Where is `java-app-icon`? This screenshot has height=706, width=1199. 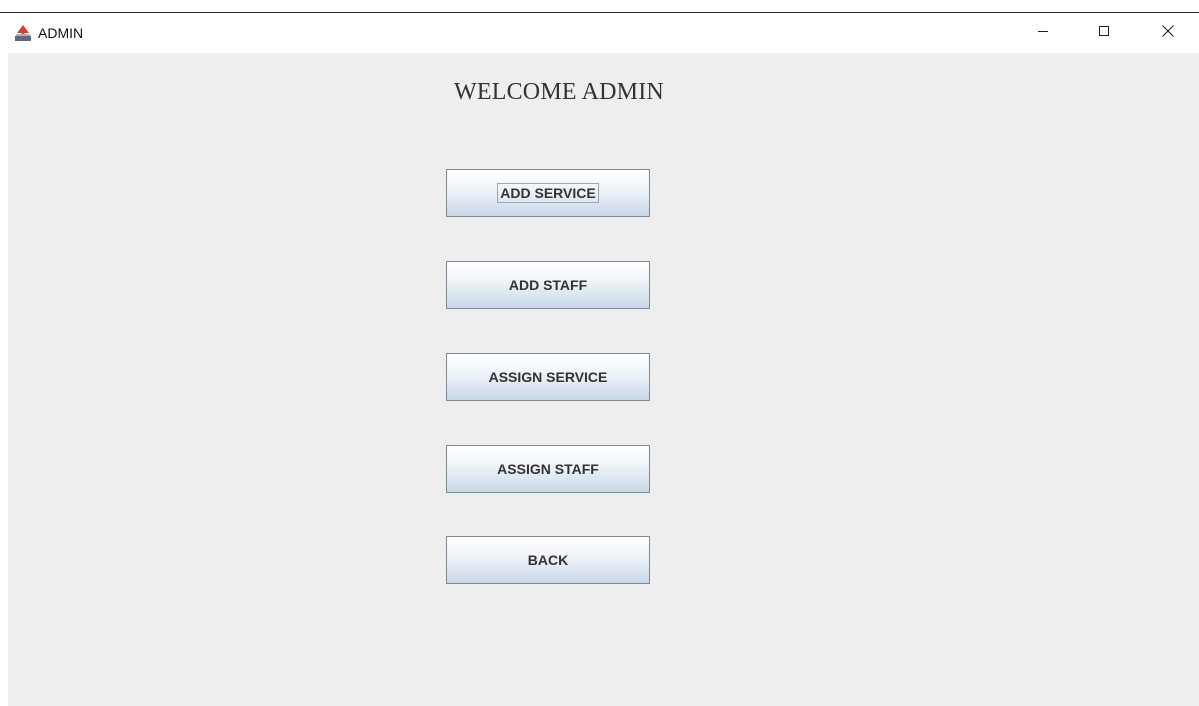
java-app-icon is located at coordinates (23, 33).